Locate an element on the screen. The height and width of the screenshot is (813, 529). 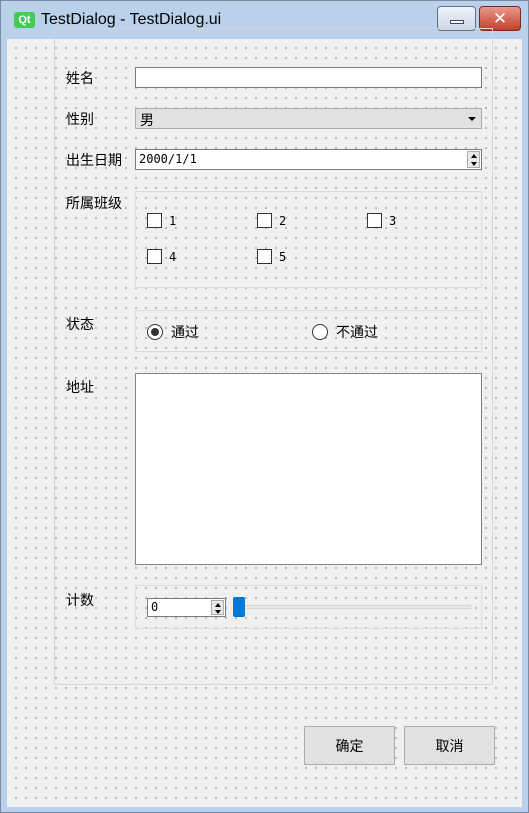
class-checkbox-4: 4 is located at coordinates (161, 256).